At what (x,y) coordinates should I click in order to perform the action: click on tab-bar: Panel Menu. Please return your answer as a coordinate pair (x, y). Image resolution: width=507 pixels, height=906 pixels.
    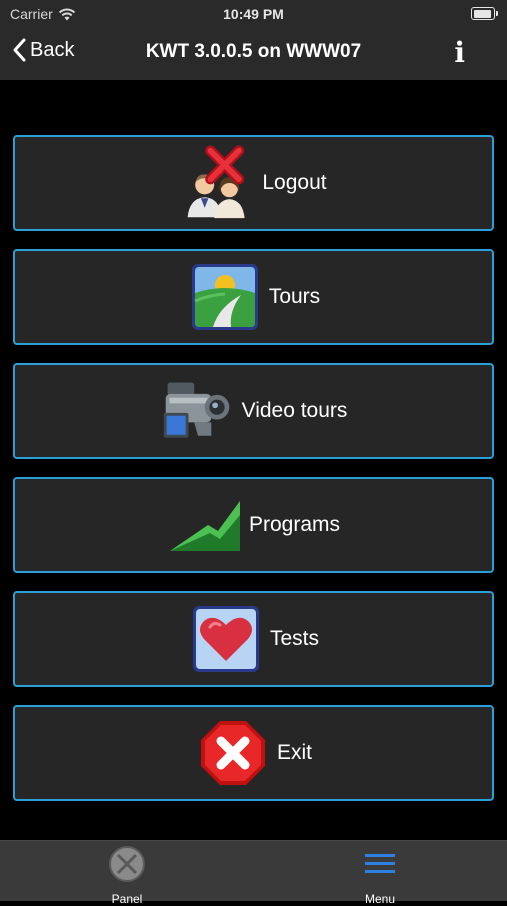
    Looking at the image, I should click on (253, 873).